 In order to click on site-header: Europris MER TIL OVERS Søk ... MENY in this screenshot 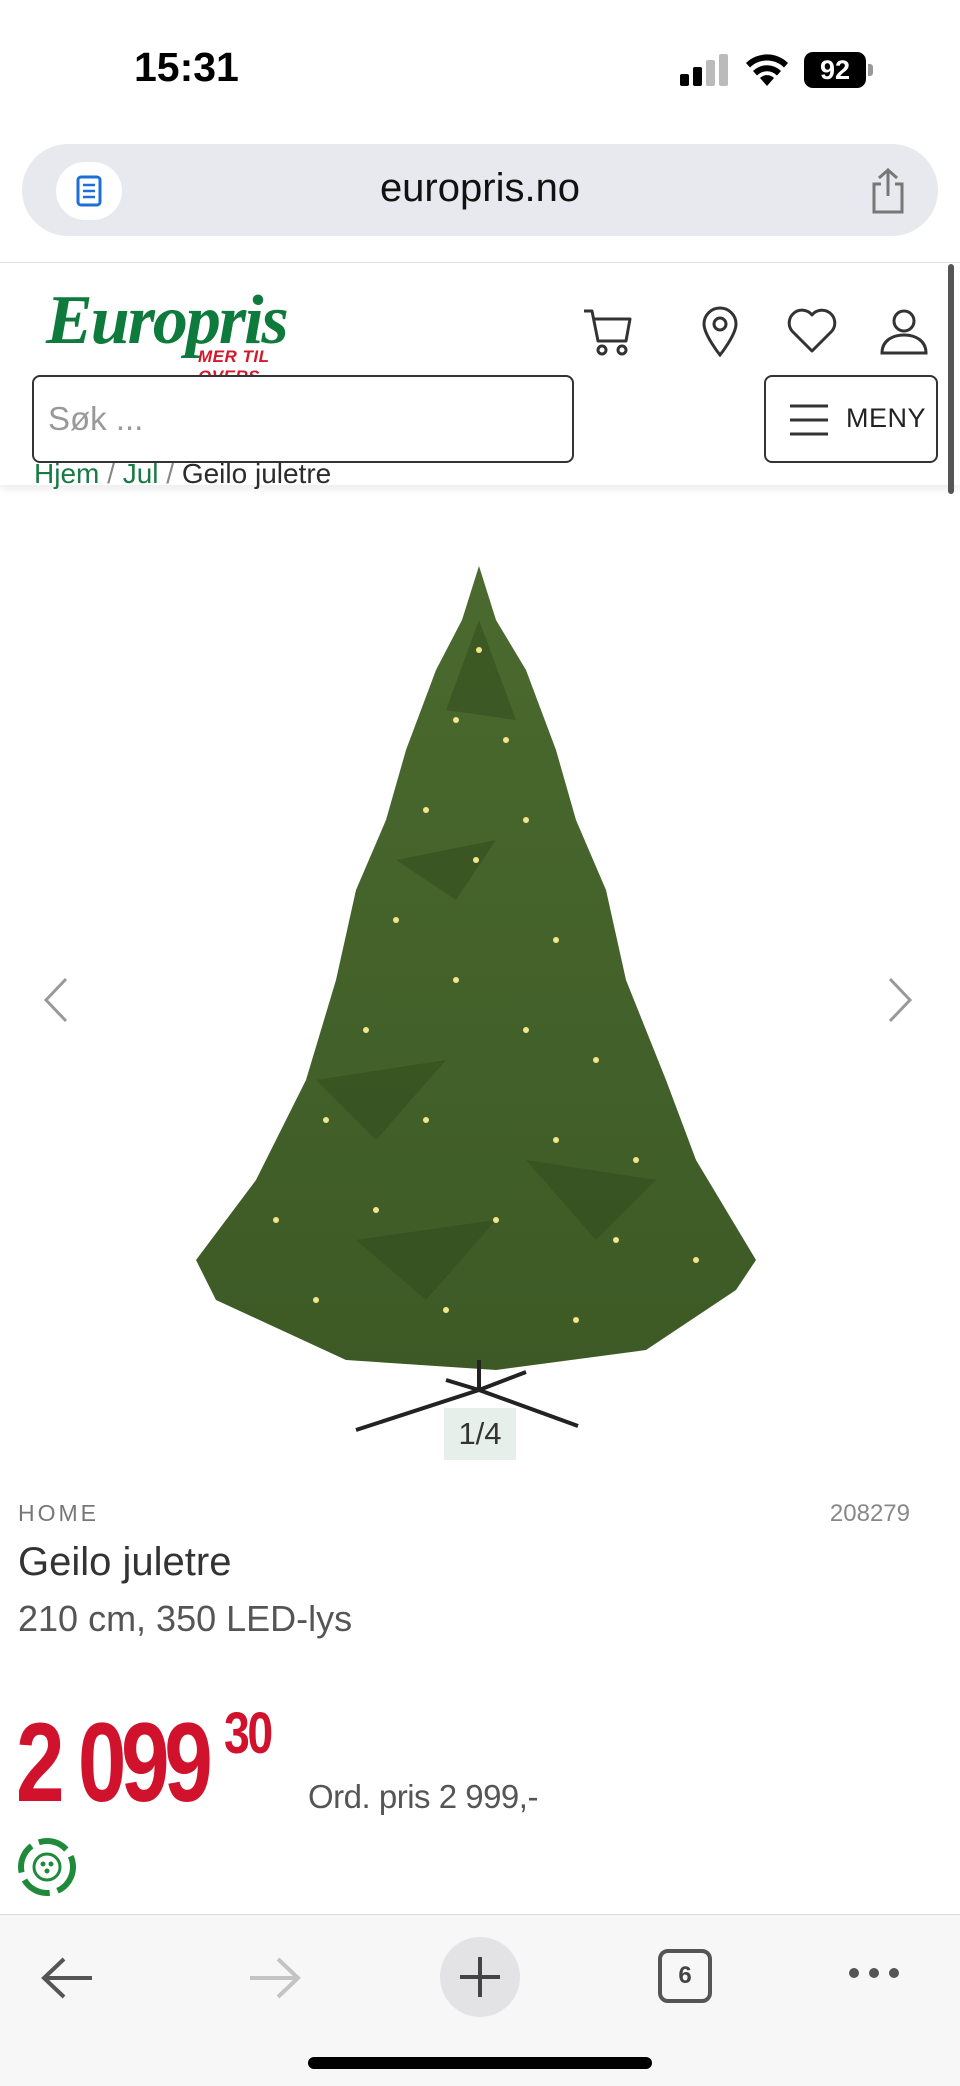, I will do `click(480, 374)`.